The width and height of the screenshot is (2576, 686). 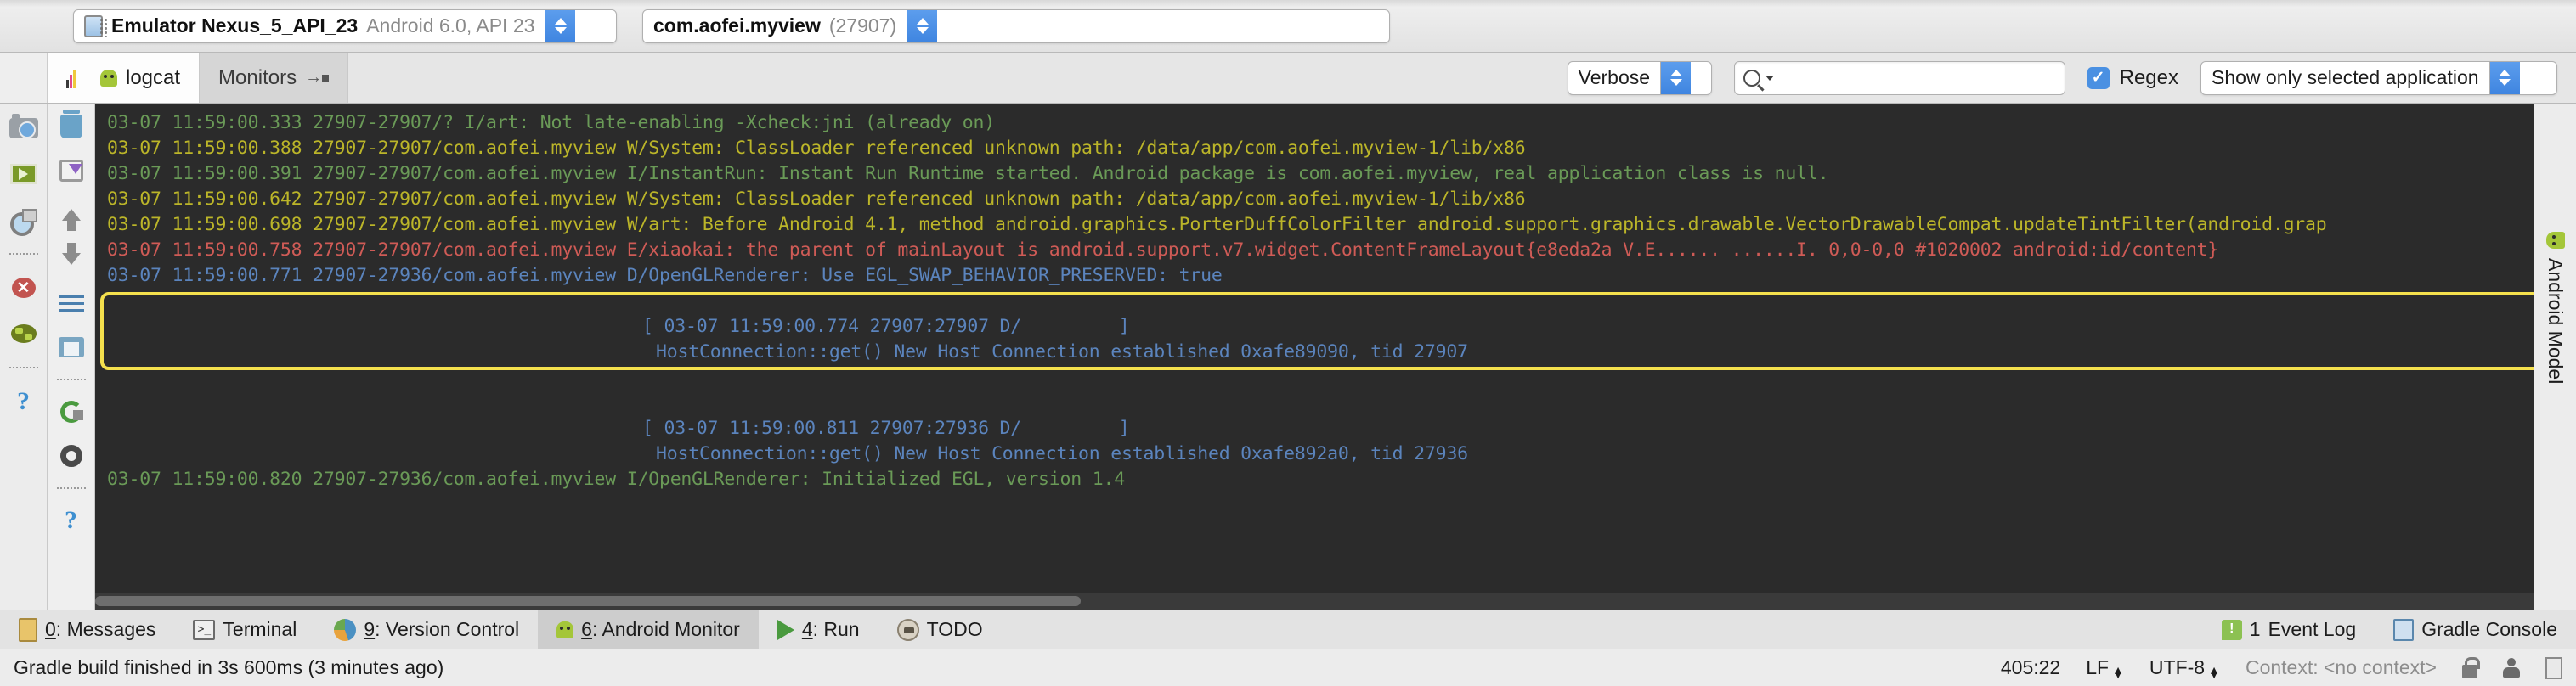 I want to click on tool-window-android-monitor-label: : Android Monitor, so click(x=666, y=629).